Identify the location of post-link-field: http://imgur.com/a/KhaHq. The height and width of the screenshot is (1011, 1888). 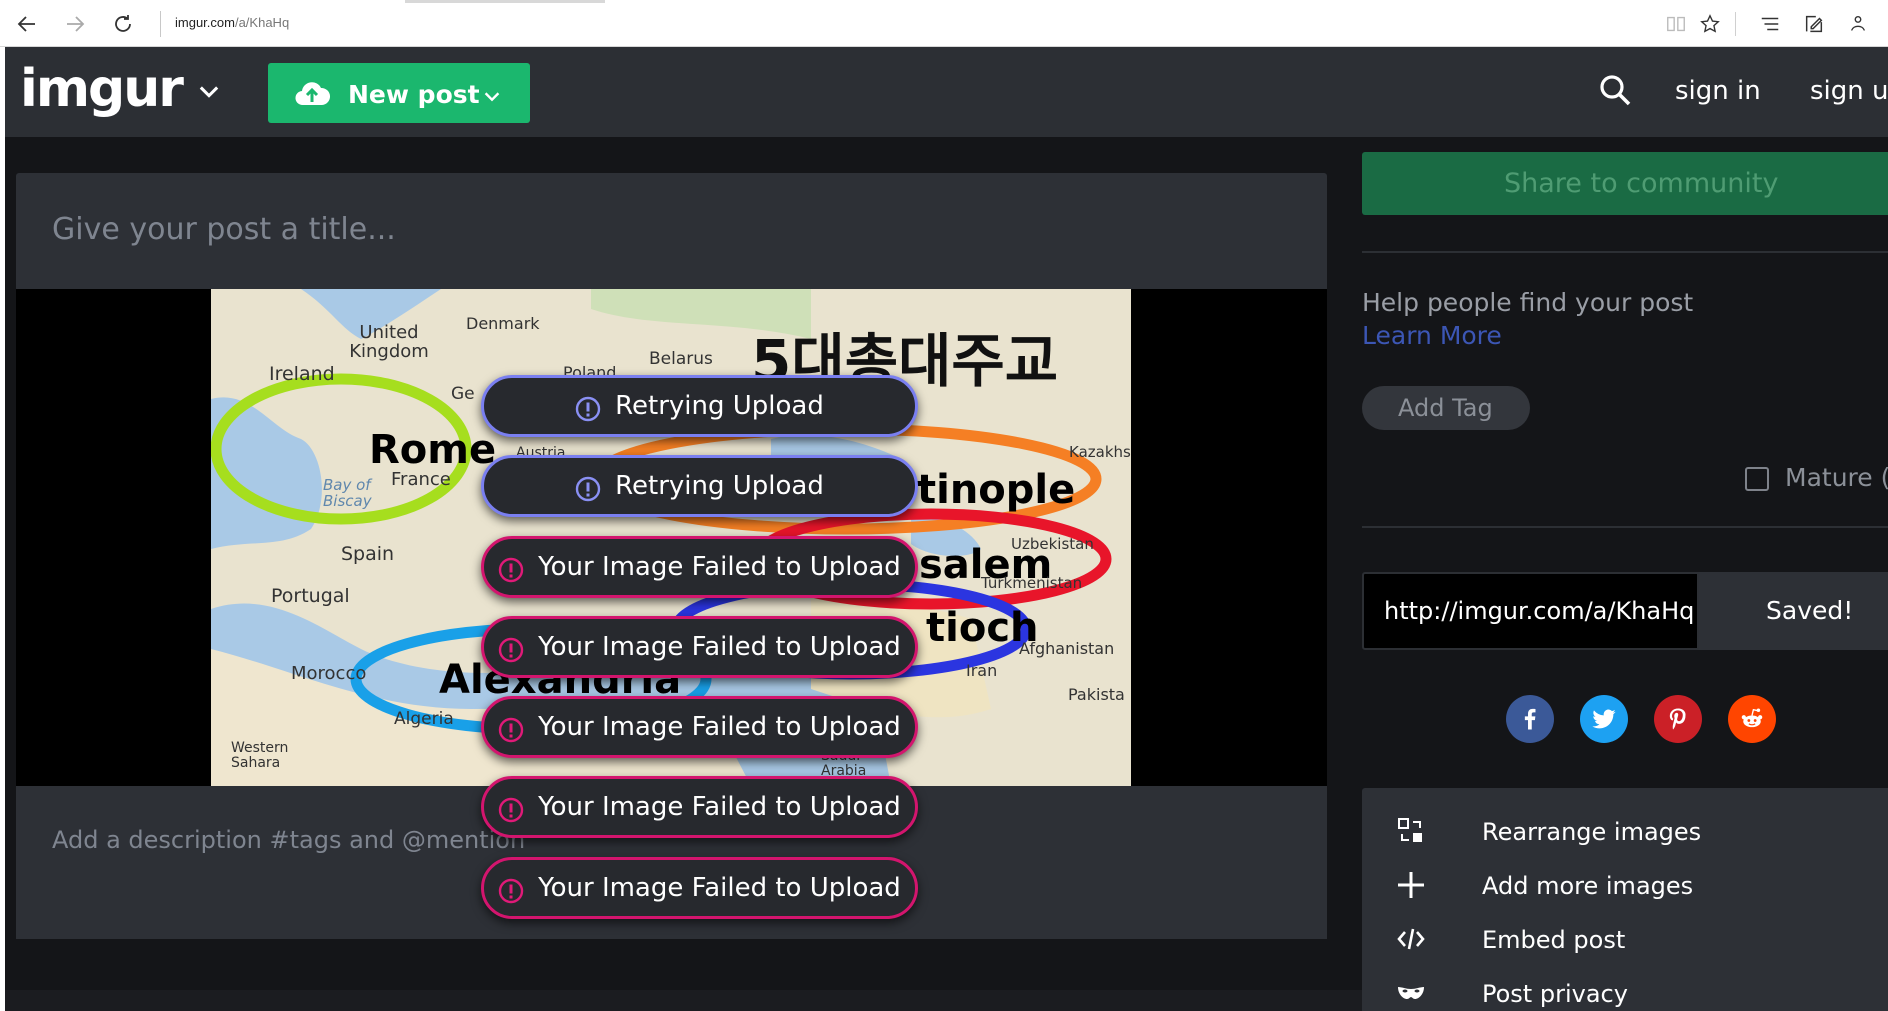
(1530, 611).